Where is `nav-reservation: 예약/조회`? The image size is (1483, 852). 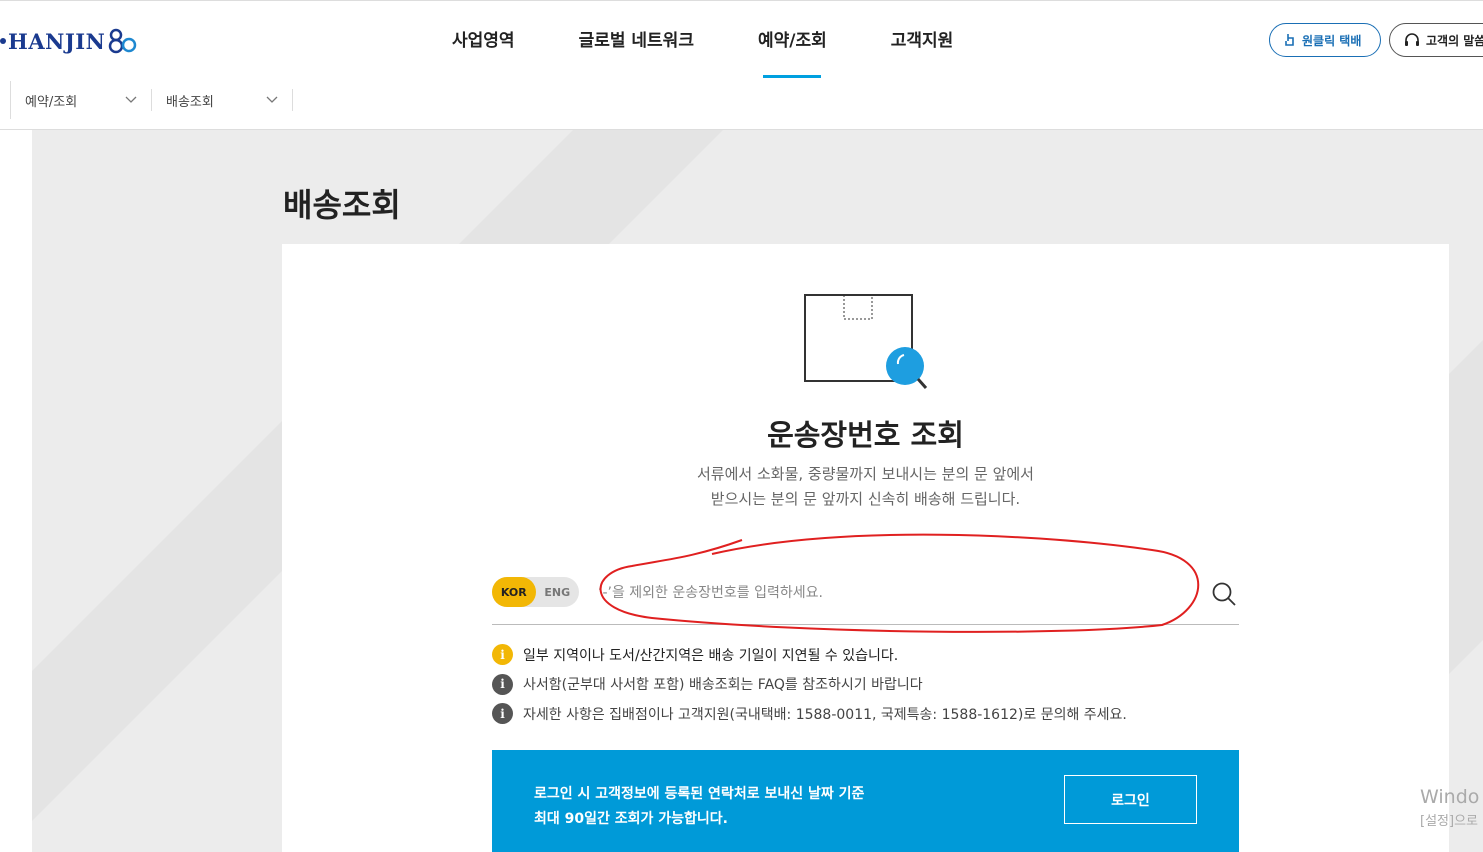 nav-reservation: 예약/조회 is located at coordinates (792, 52).